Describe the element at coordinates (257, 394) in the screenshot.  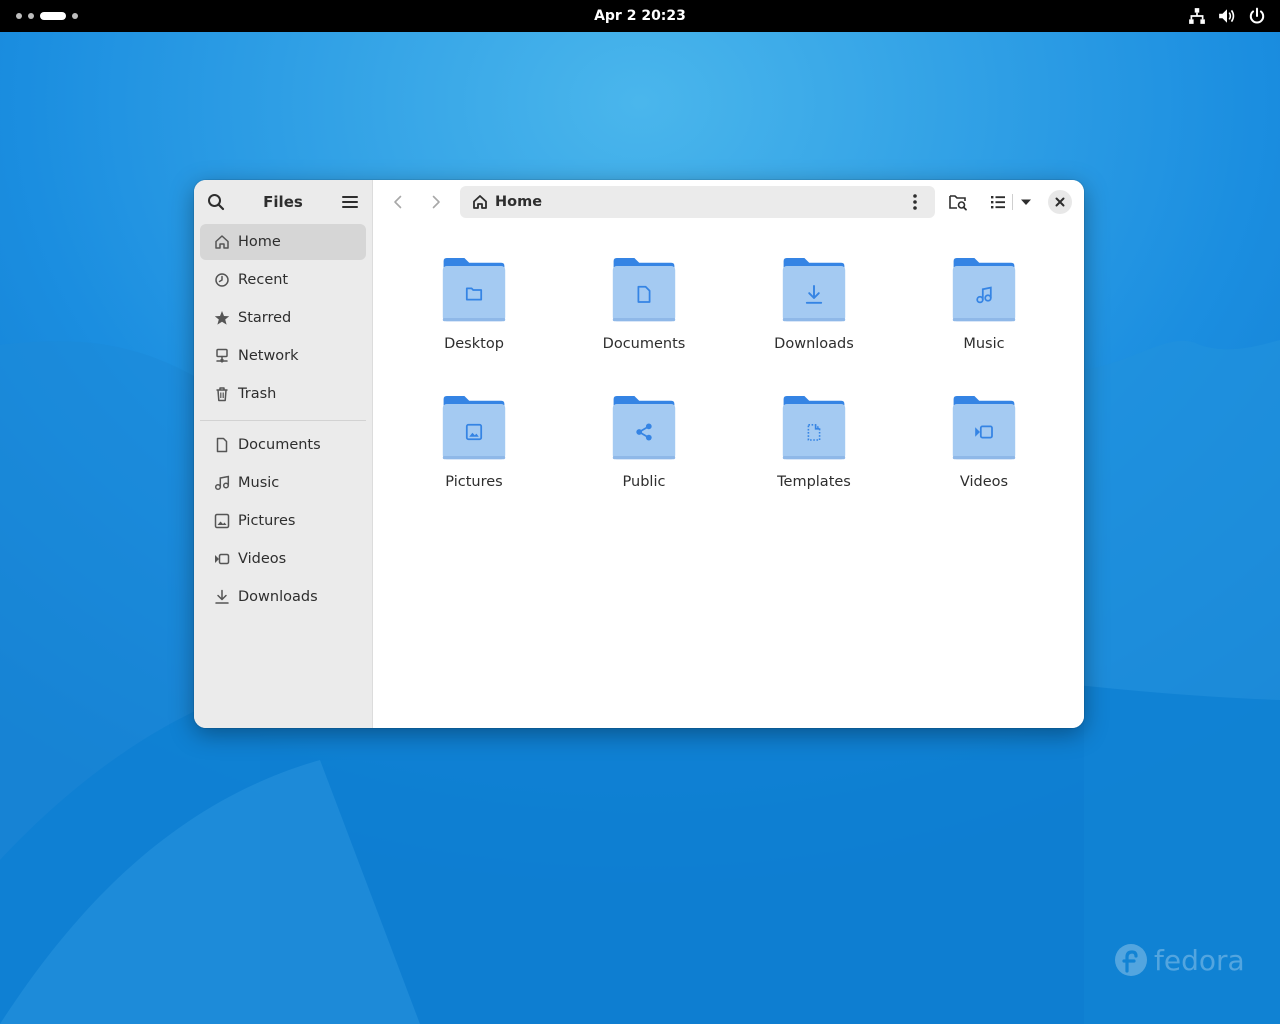
I see `sidebar-item-label: Trash` at that location.